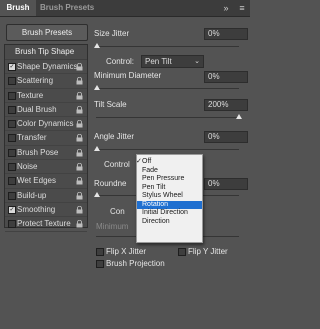 Image resolution: width=320 pixels, height=329 pixels. Describe the element at coordinates (30, 95) in the screenshot. I see `sidebar-item-label: Texture` at that location.